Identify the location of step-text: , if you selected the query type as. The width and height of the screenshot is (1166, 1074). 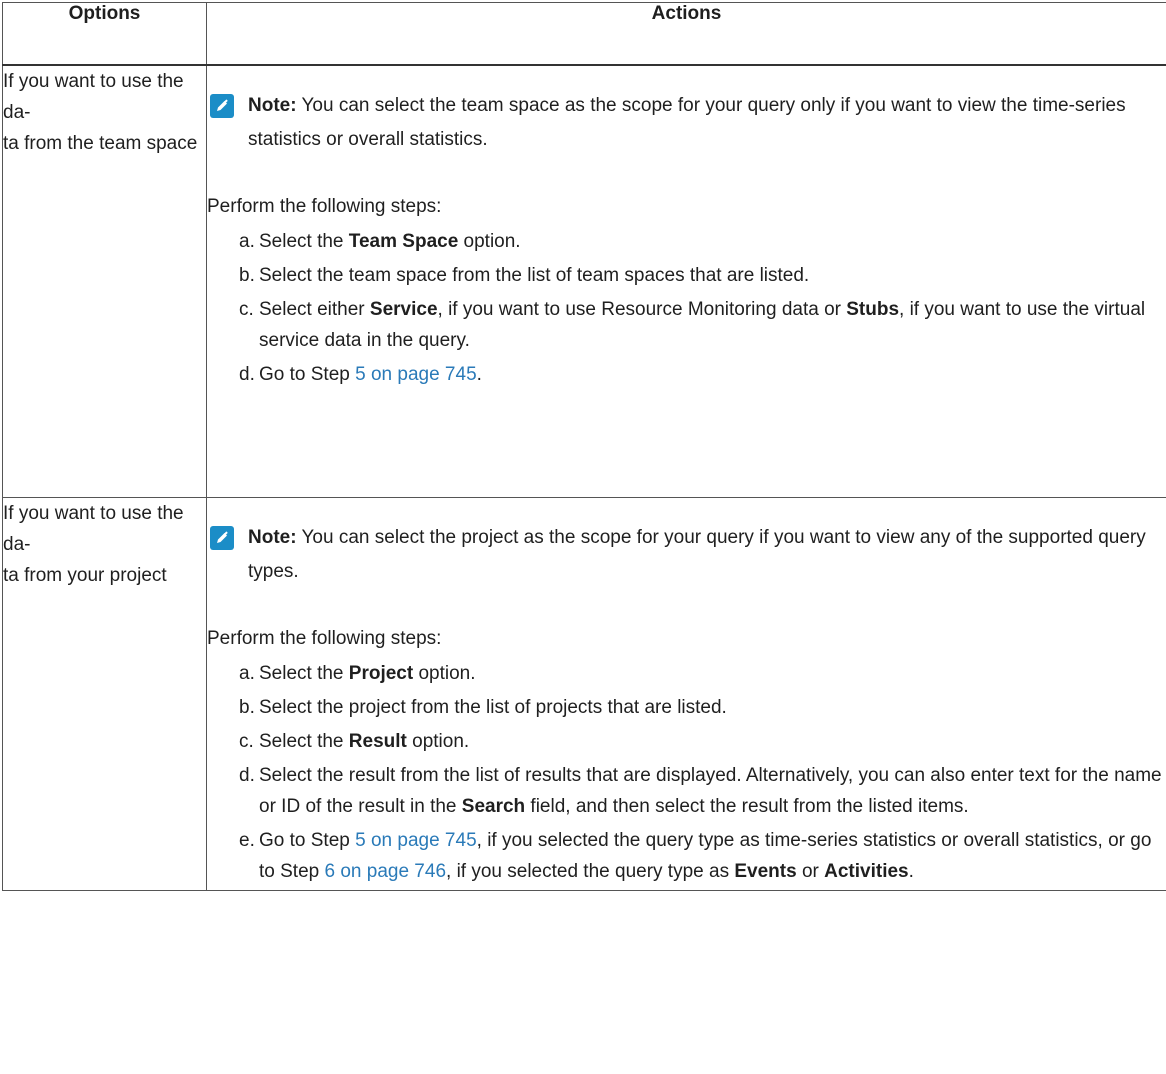
(590, 871).